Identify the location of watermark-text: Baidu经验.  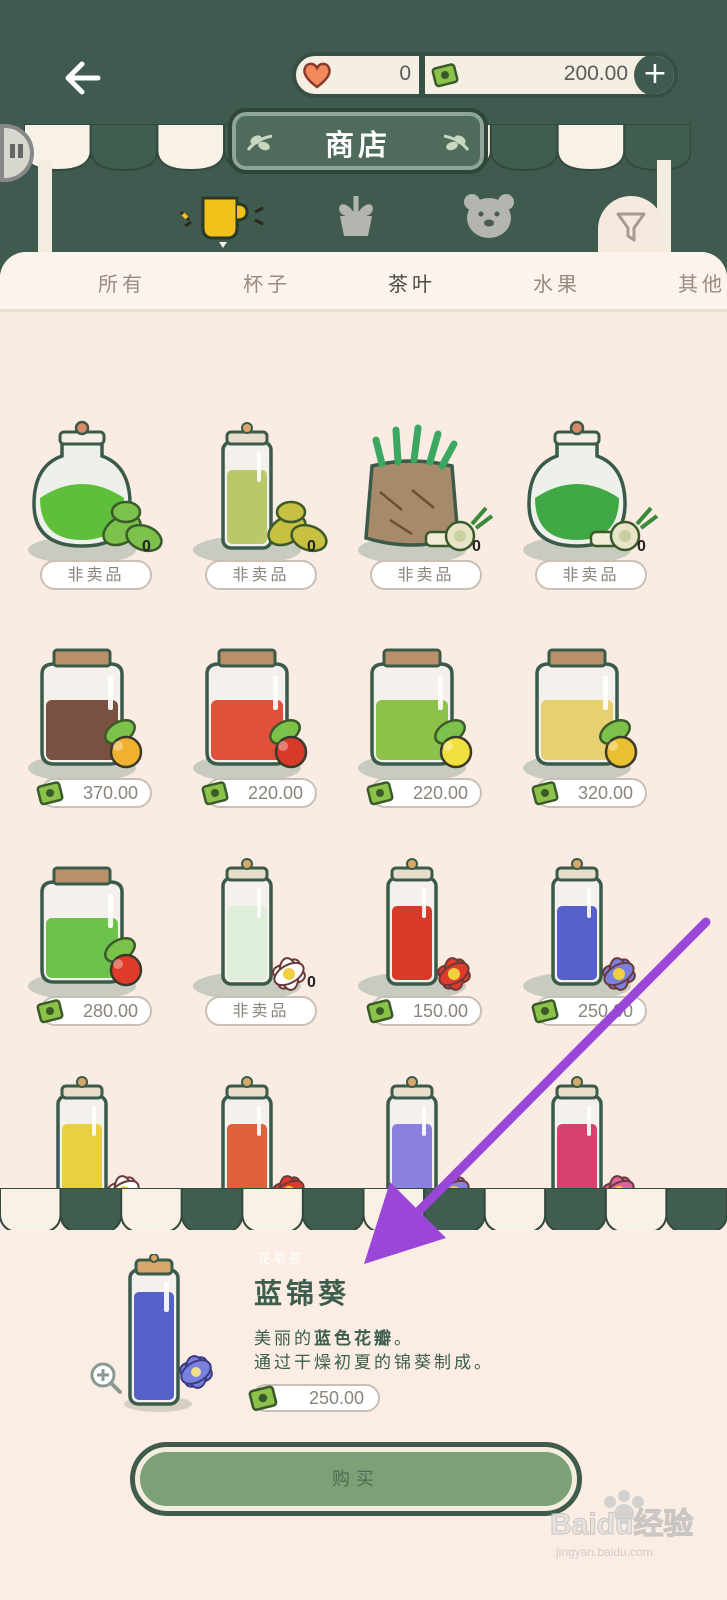
(621, 1524).